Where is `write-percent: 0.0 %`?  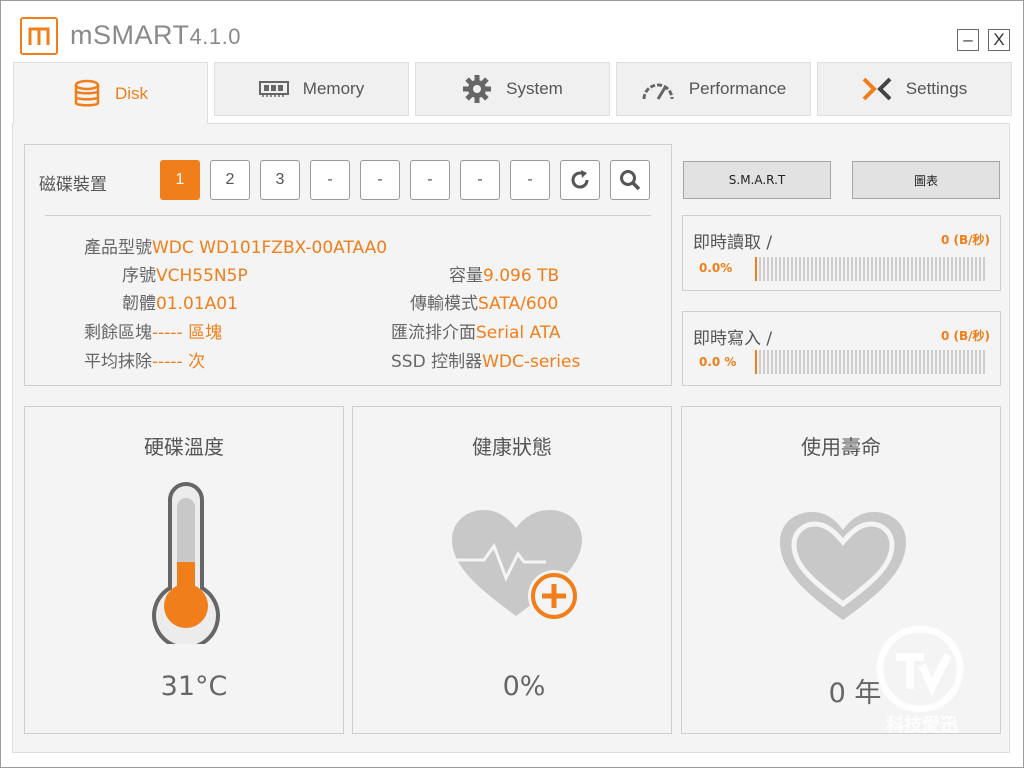
write-percent: 0.0 % is located at coordinates (718, 362).